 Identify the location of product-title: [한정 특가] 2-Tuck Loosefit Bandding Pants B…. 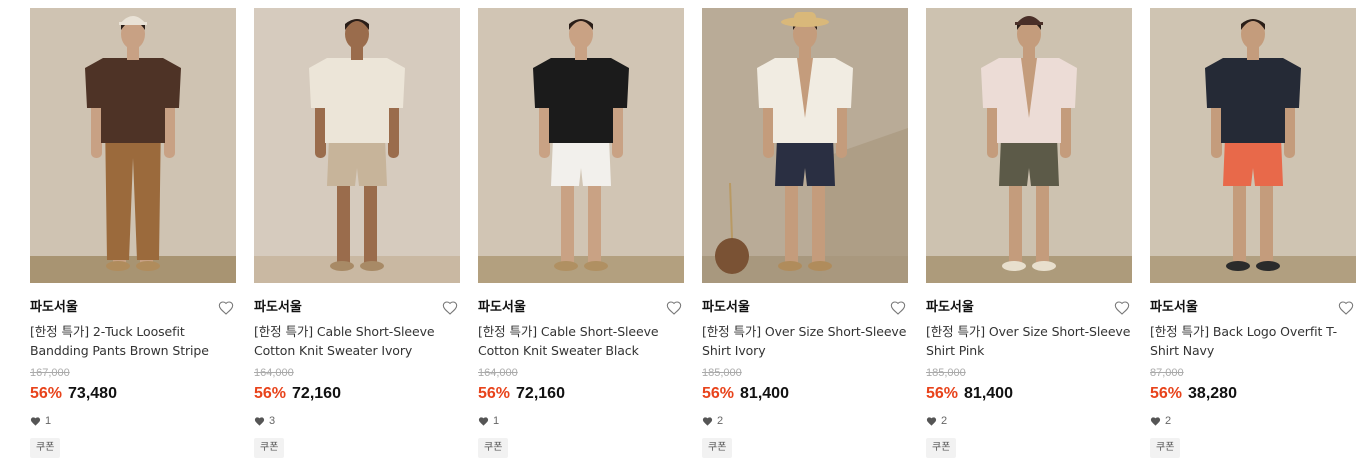
(133, 341).